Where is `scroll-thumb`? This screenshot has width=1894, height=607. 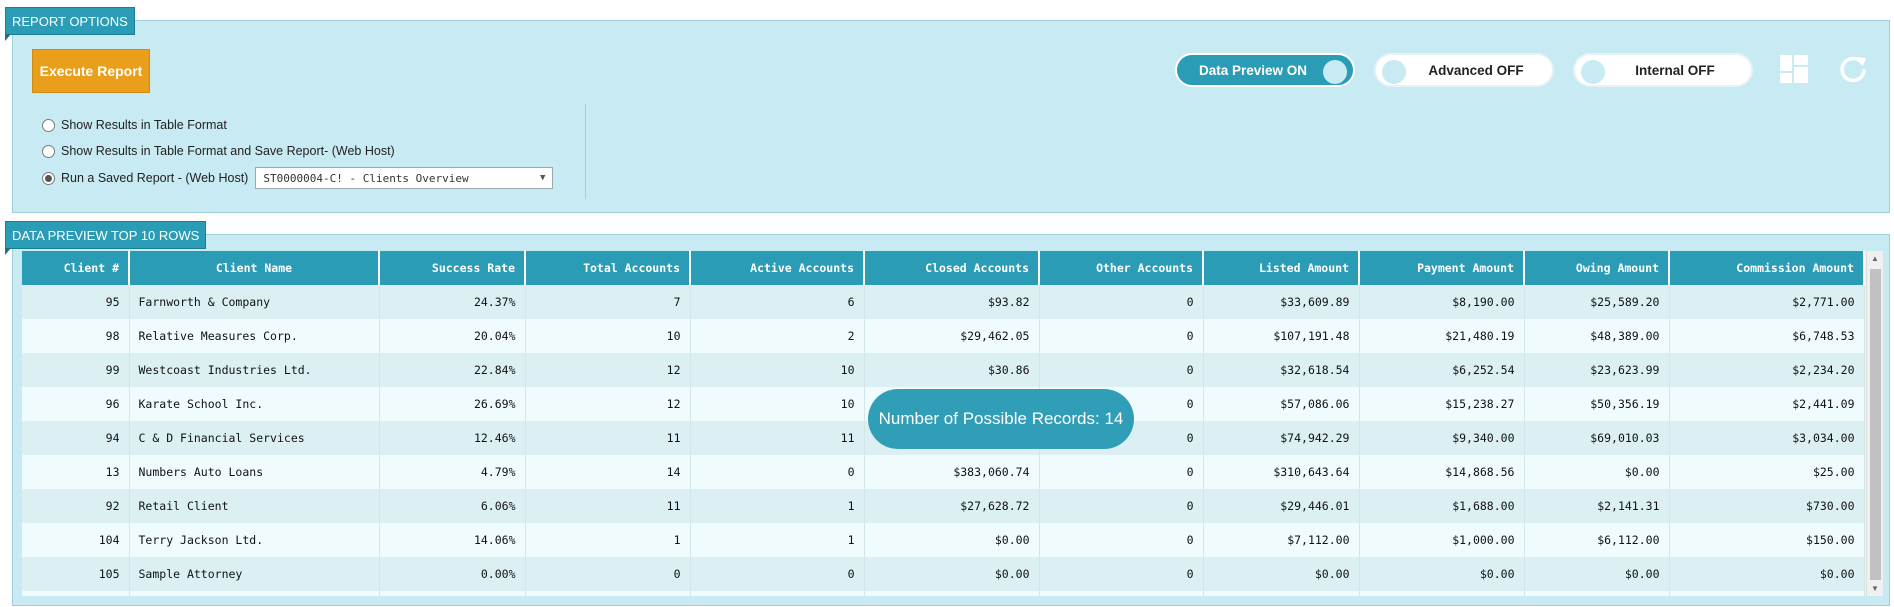 scroll-thumb is located at coordinates (1875, 424).